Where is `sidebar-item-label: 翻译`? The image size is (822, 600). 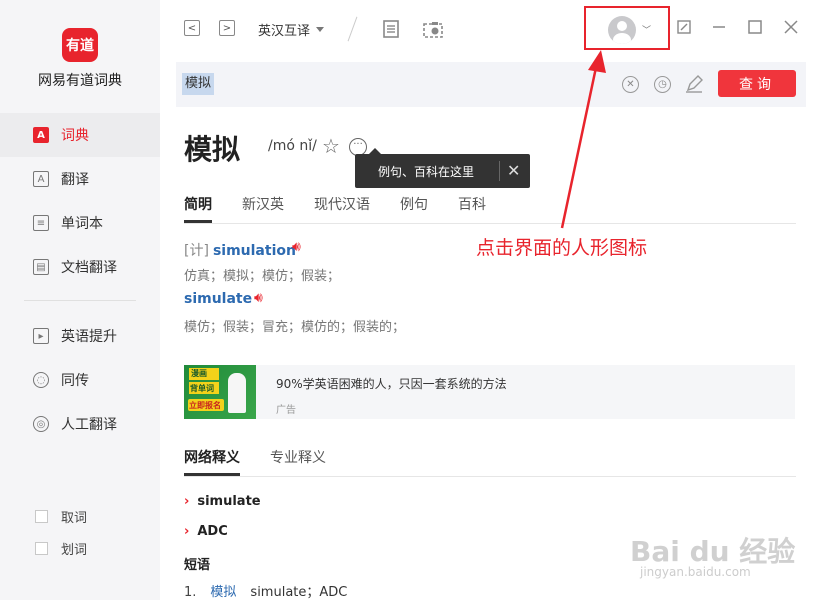
sidebar-item-label: 翻译 is located at coordinates (75, 180).